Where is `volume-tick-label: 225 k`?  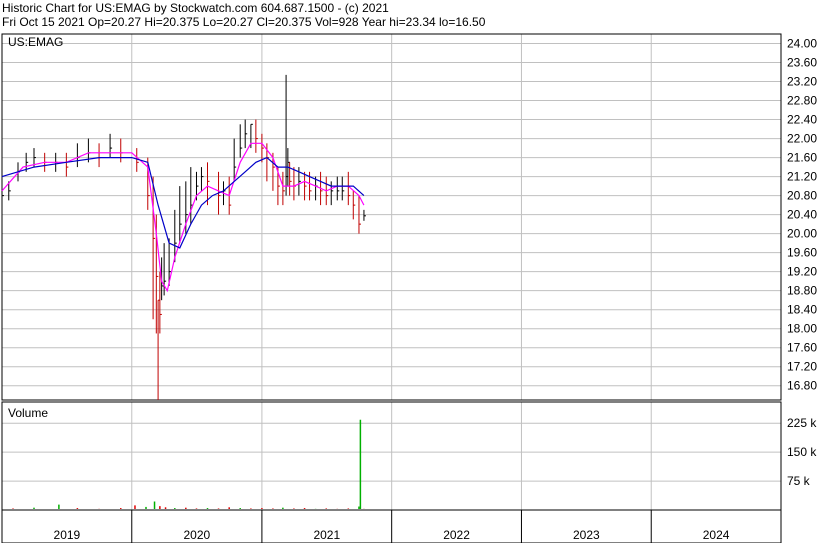 volume-tick-label: 225 k is located at coordinates (802, 423).